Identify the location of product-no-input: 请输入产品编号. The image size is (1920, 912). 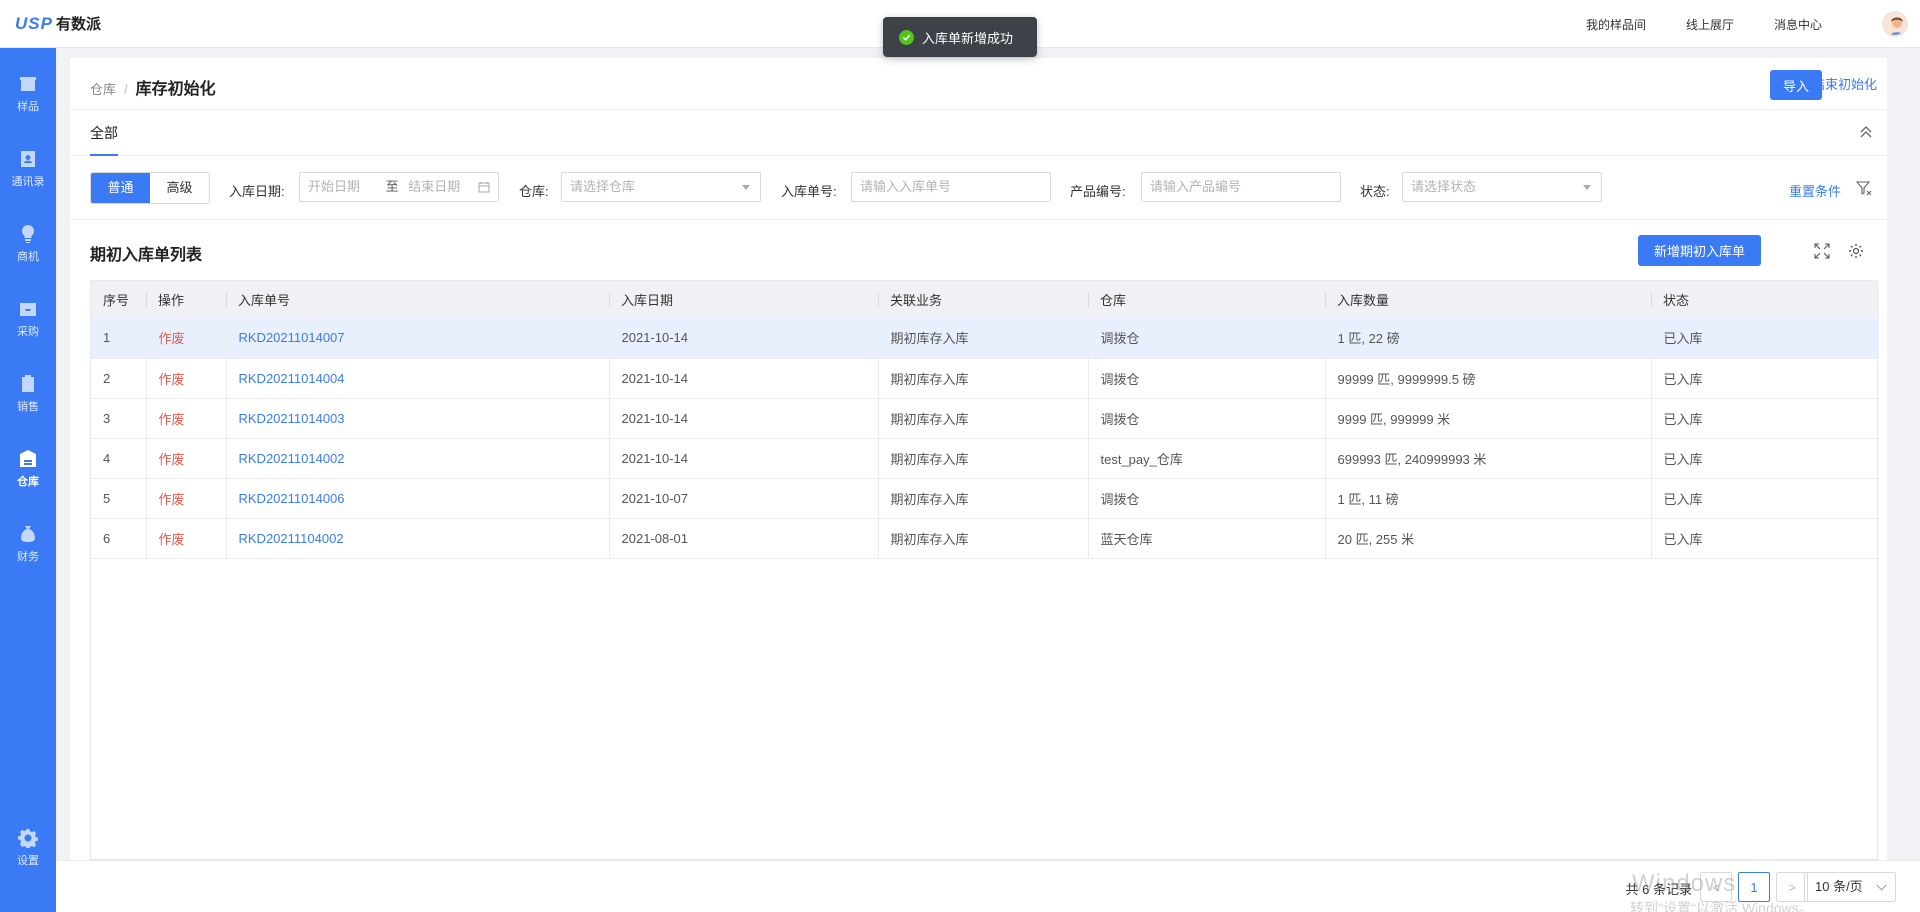
(1241, 187).